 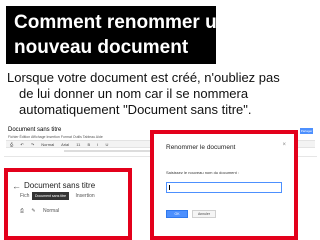 What do you see at coordinates (32, 144) in the screenshot?
I see `redo-icon: ↷` at bounding box center [32, 144].